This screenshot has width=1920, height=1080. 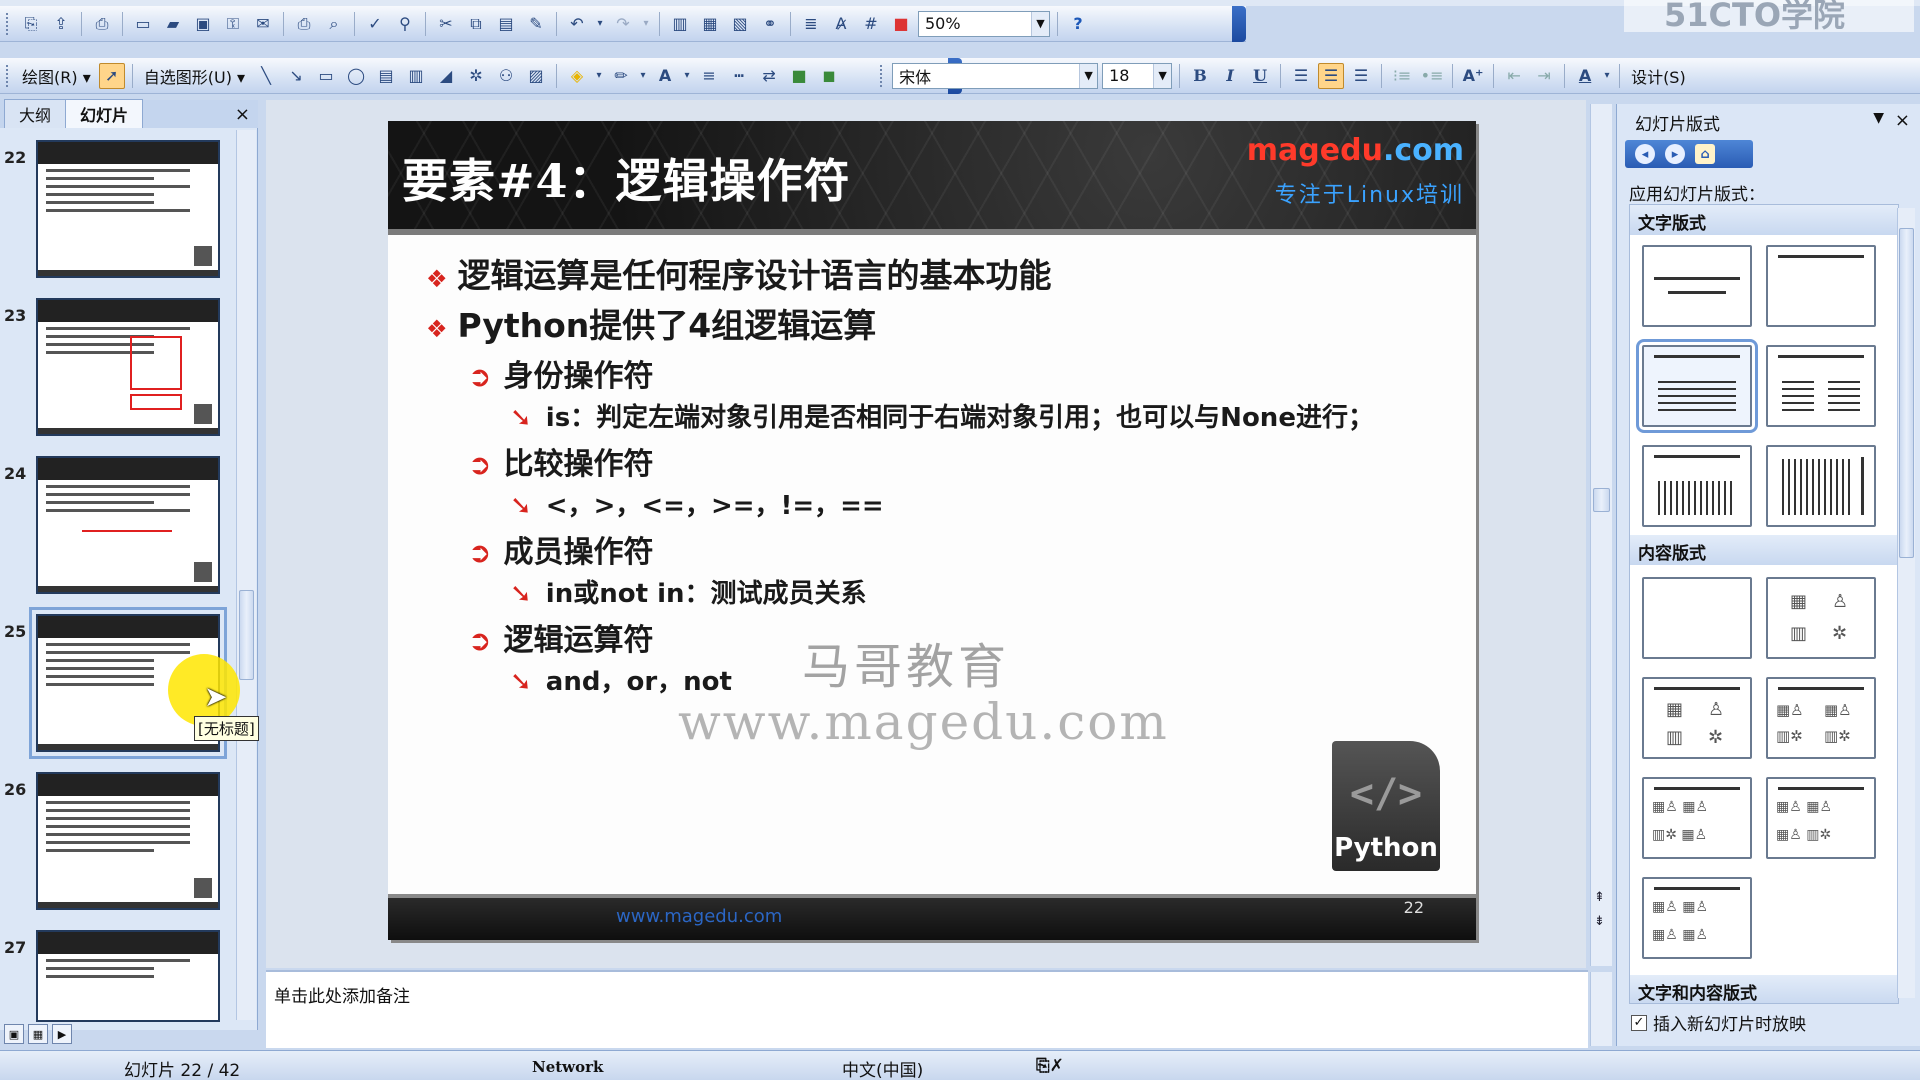 I want to click on show-grid-icon: #, so click(x=871, y=24).